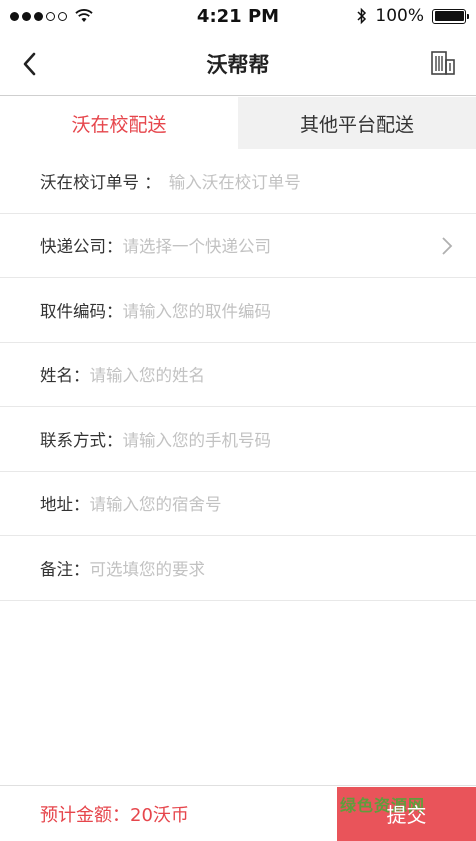 This screenshot has height=841, width=476. I want to click on express-company-select: 请选择一个快递公司, so click(197, 245).